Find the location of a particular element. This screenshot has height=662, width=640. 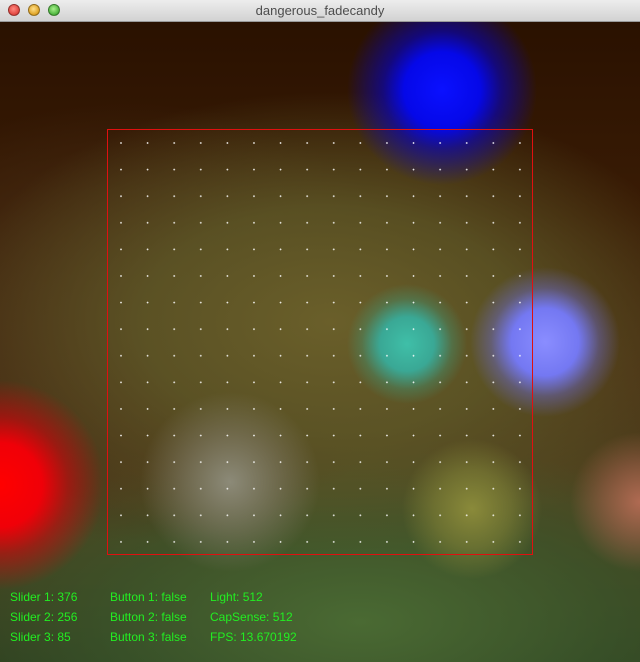

slider-3-readout: Slider 3: 85 is located at coordinates (40, 637).